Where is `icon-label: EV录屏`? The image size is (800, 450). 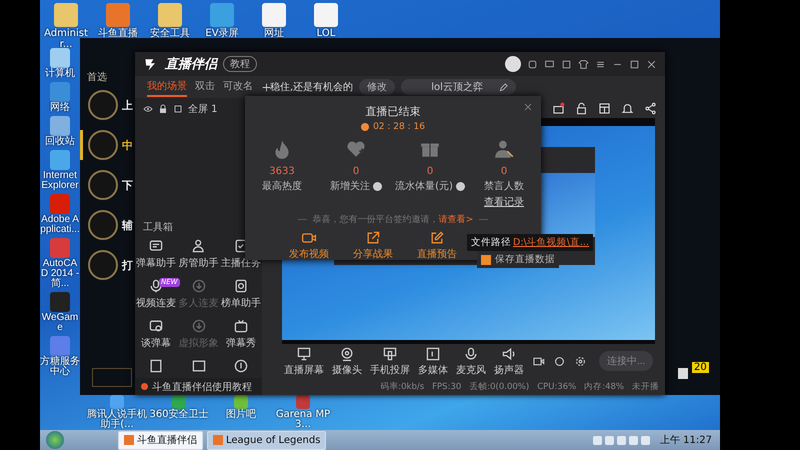 icon-label: EV录屏 is located at coordinates (222, 34).